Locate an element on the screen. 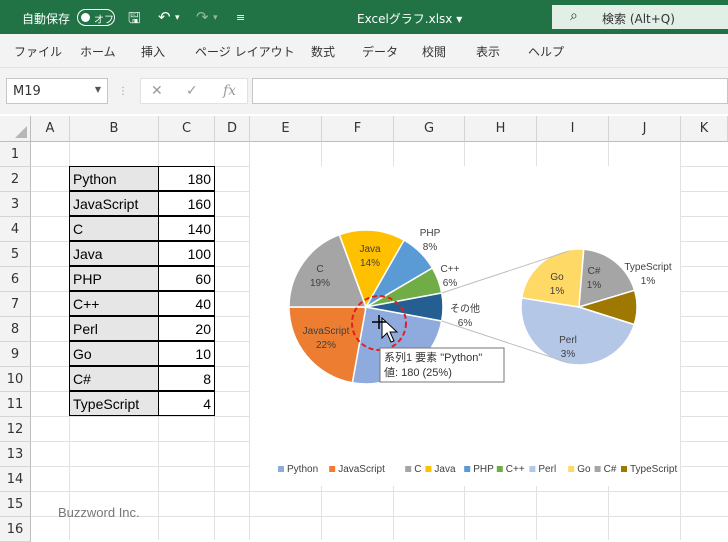 The width and height of the screenshot is (728, 542). col-header-c: C is located at coordinates (187, 129).